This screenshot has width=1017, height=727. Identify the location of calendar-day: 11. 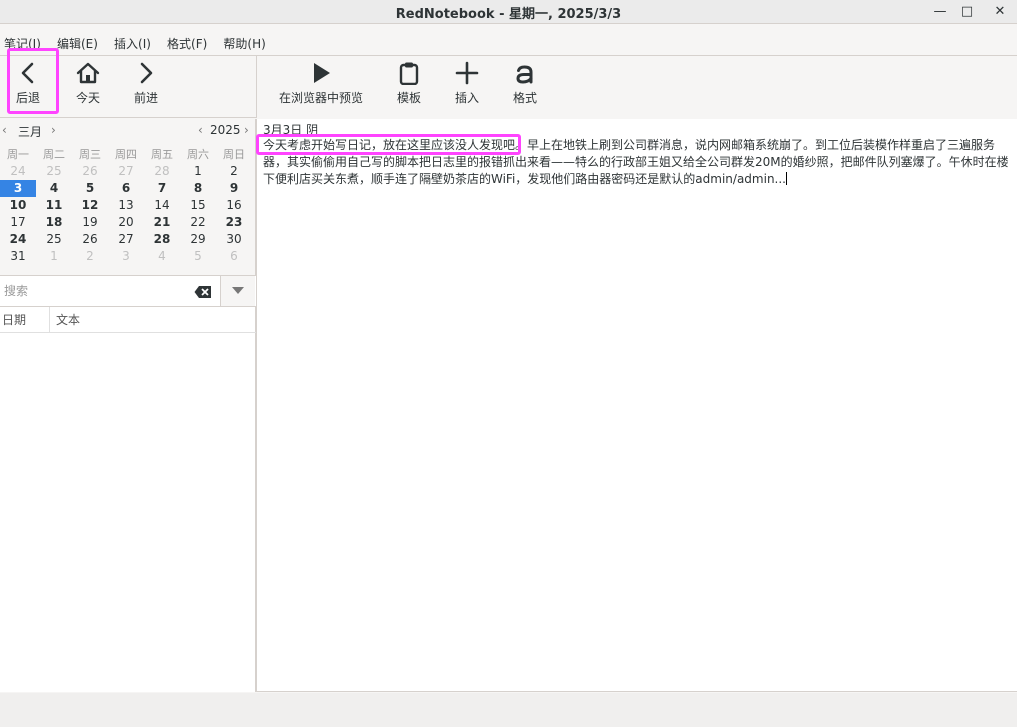
(54, 205).